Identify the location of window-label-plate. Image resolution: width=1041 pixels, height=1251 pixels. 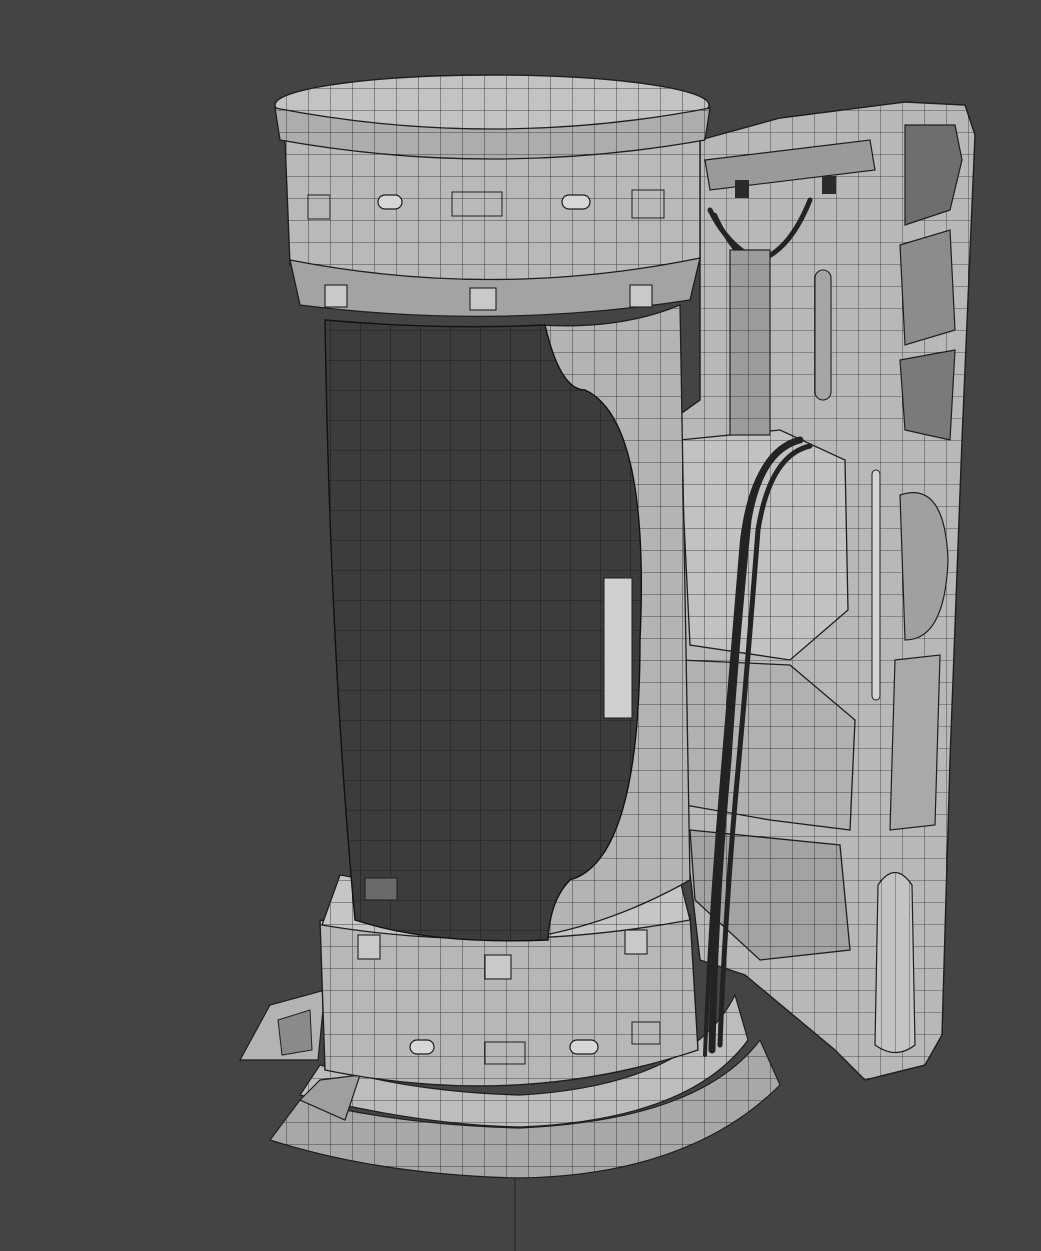
(618, 648).